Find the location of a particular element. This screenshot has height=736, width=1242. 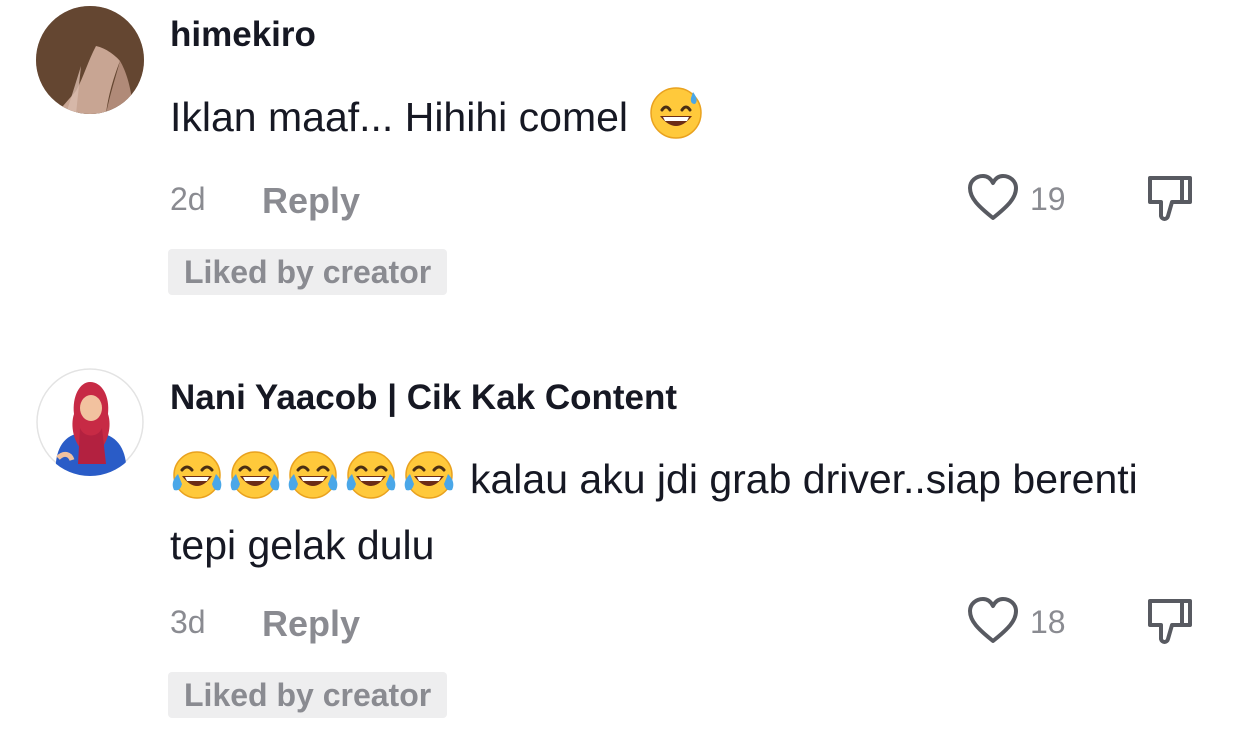

comment-text: Iklan maaf... Hihihi comel is located at coordinates (660, 117).